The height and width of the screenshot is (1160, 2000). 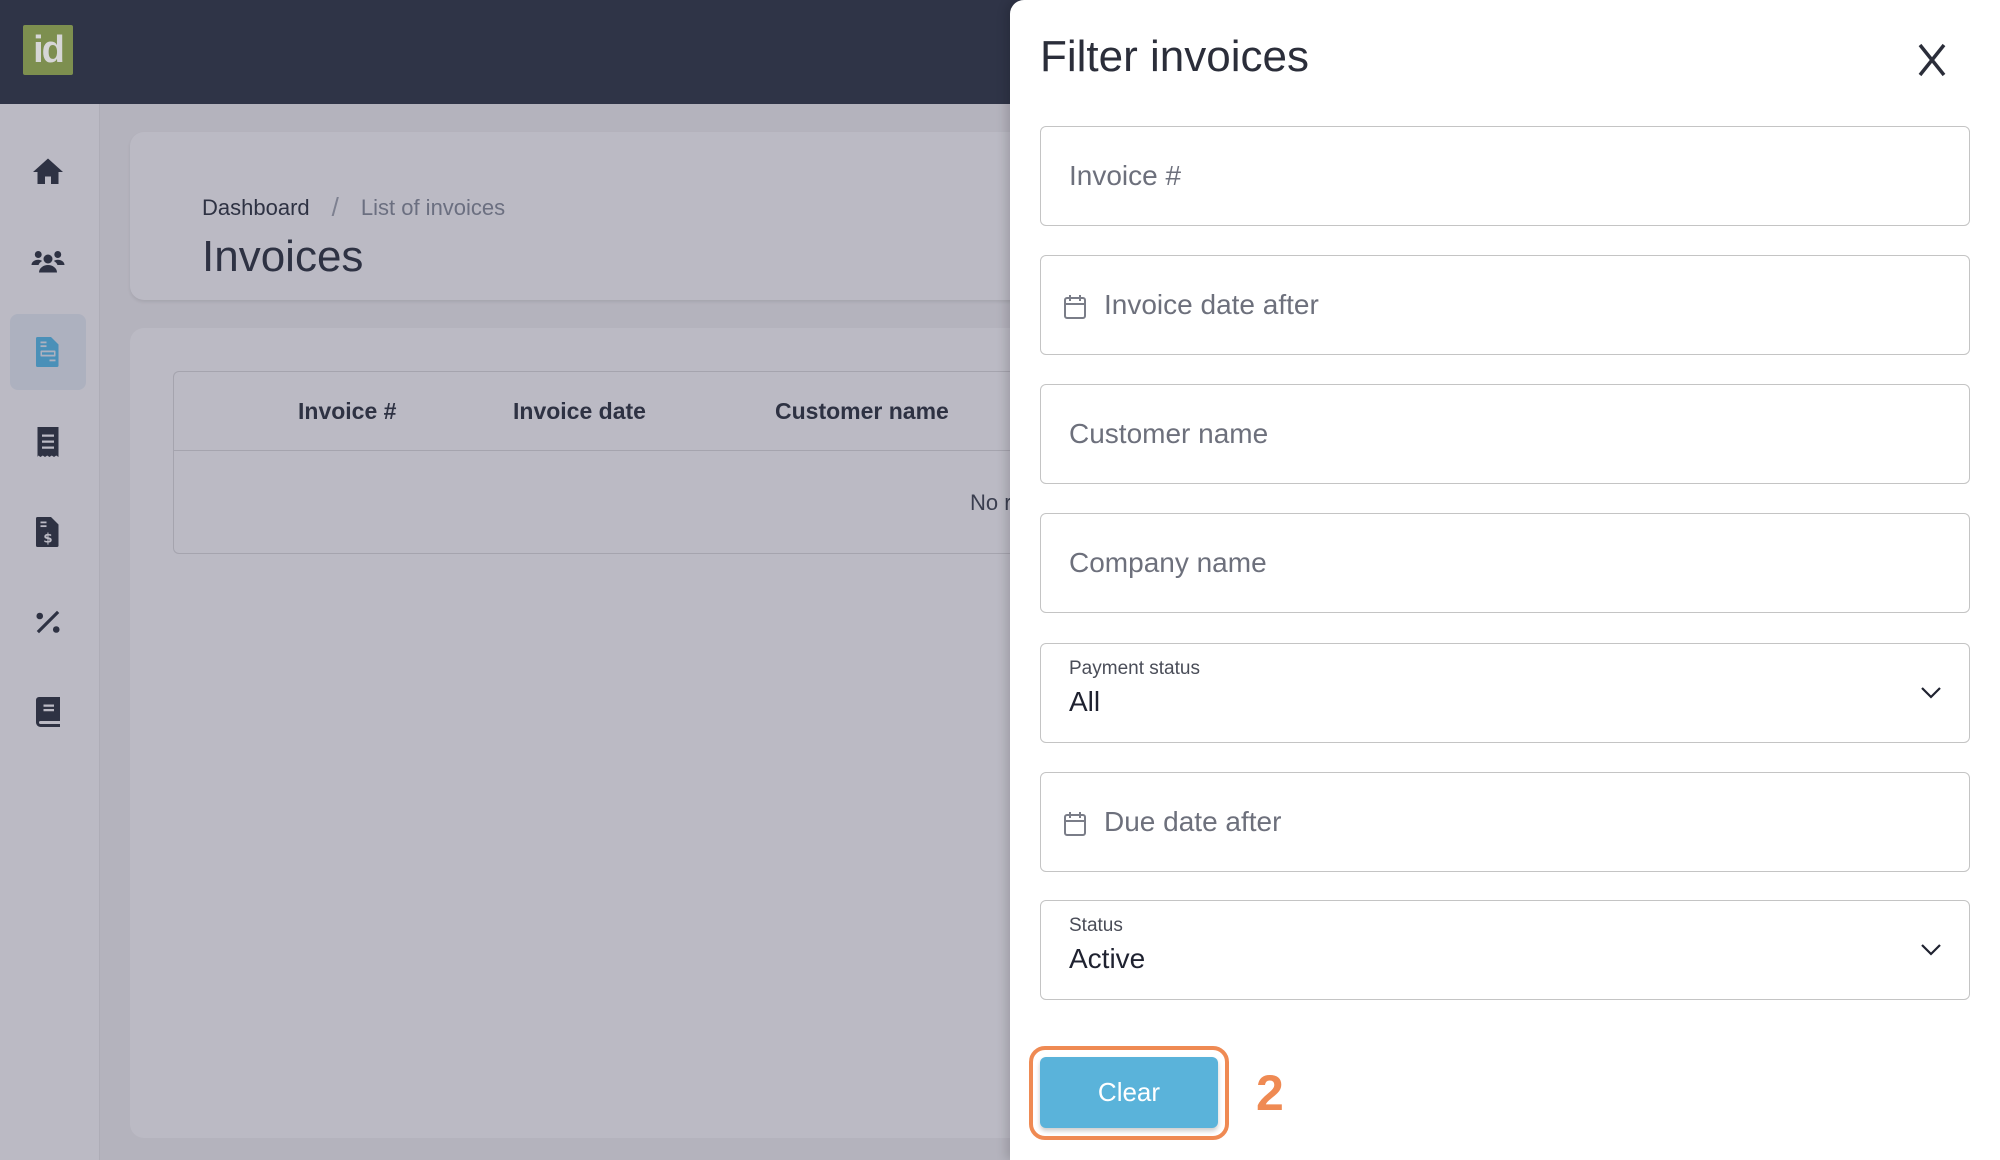 I want to click on percent-icon, so click(x=48, y=622).